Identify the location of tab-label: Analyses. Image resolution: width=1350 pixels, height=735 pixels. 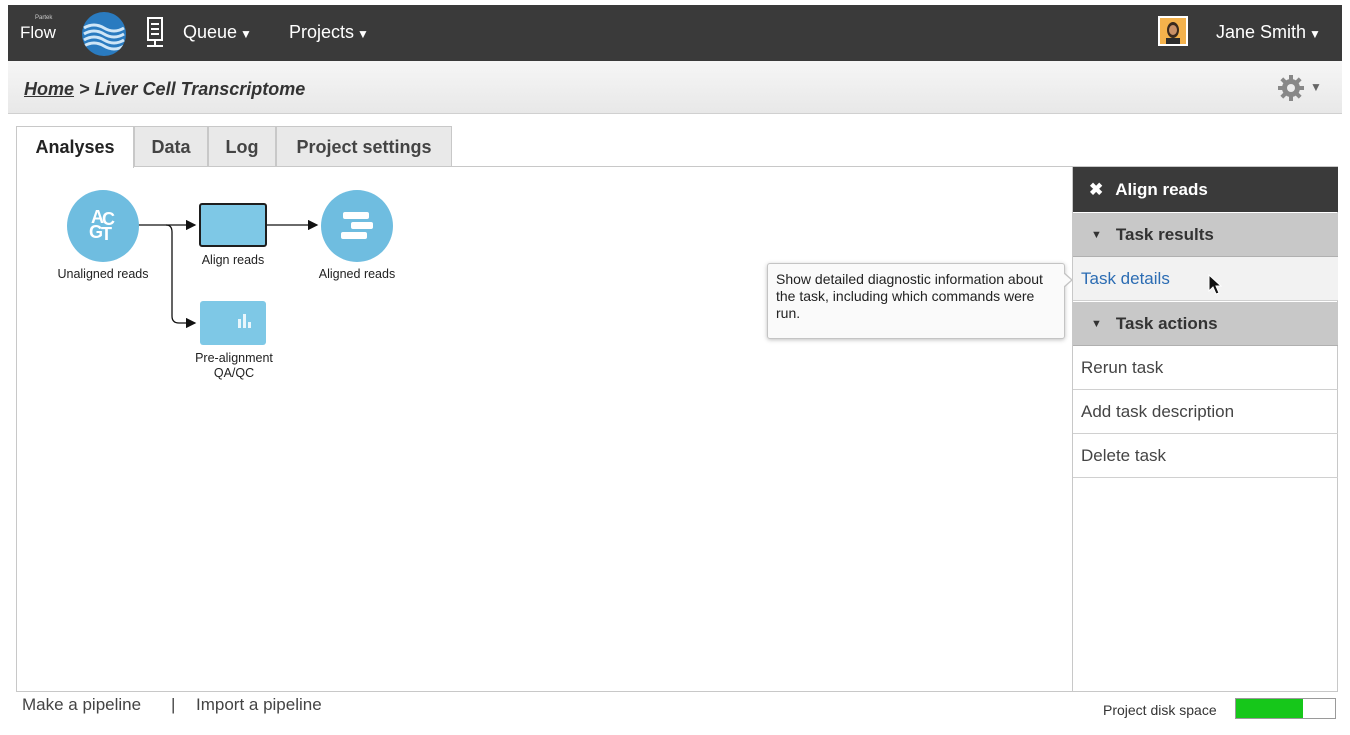
(75, 147).